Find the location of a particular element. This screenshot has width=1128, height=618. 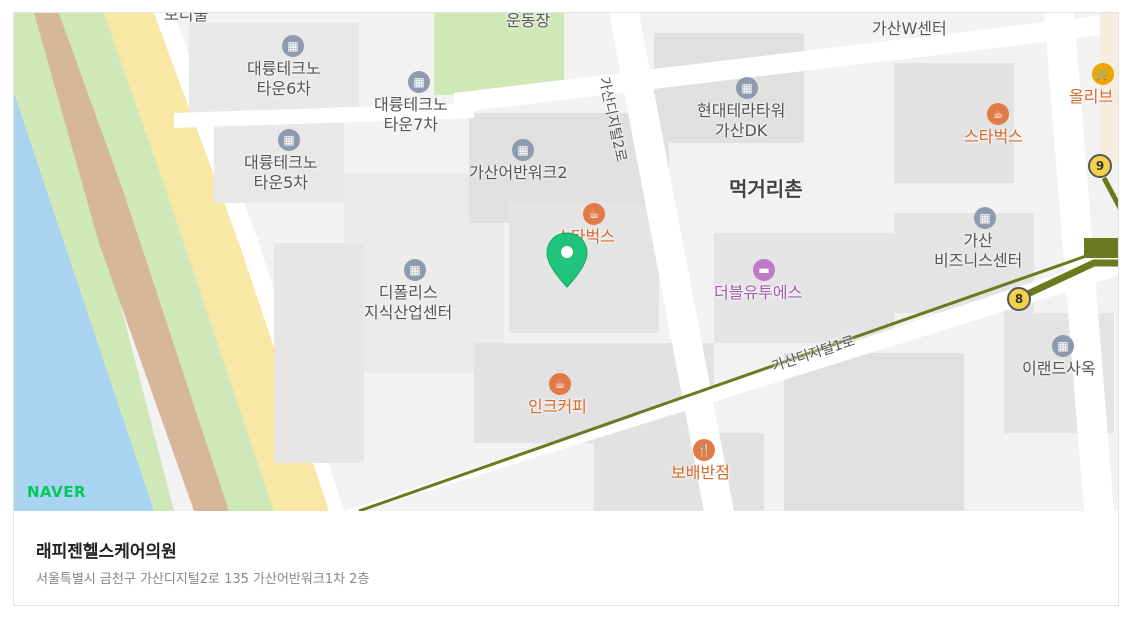

poi-label-gasan-avenue2: 가산어반워크2 is located at coordinates (518, 173).